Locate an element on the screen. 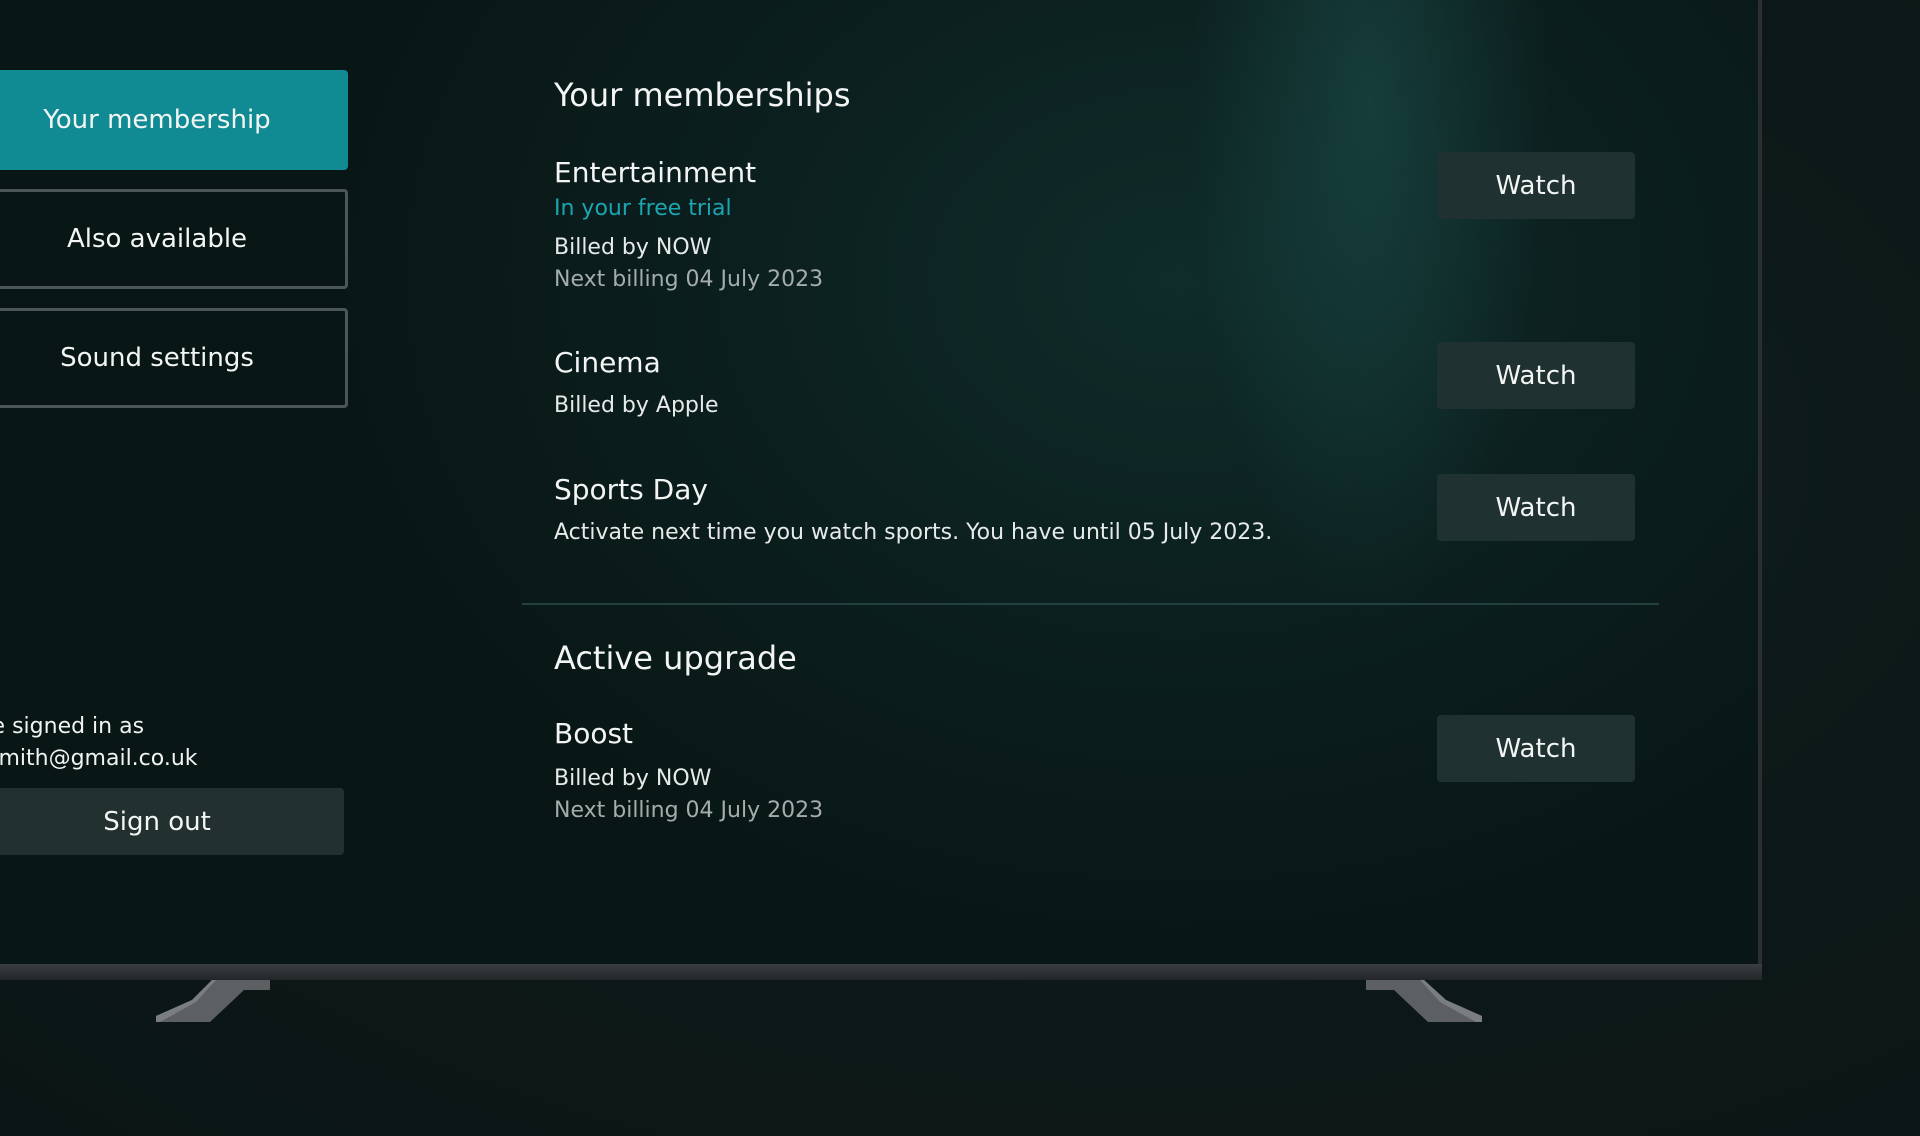  membership-name: Sports Day is located at coordinates (631, 489).